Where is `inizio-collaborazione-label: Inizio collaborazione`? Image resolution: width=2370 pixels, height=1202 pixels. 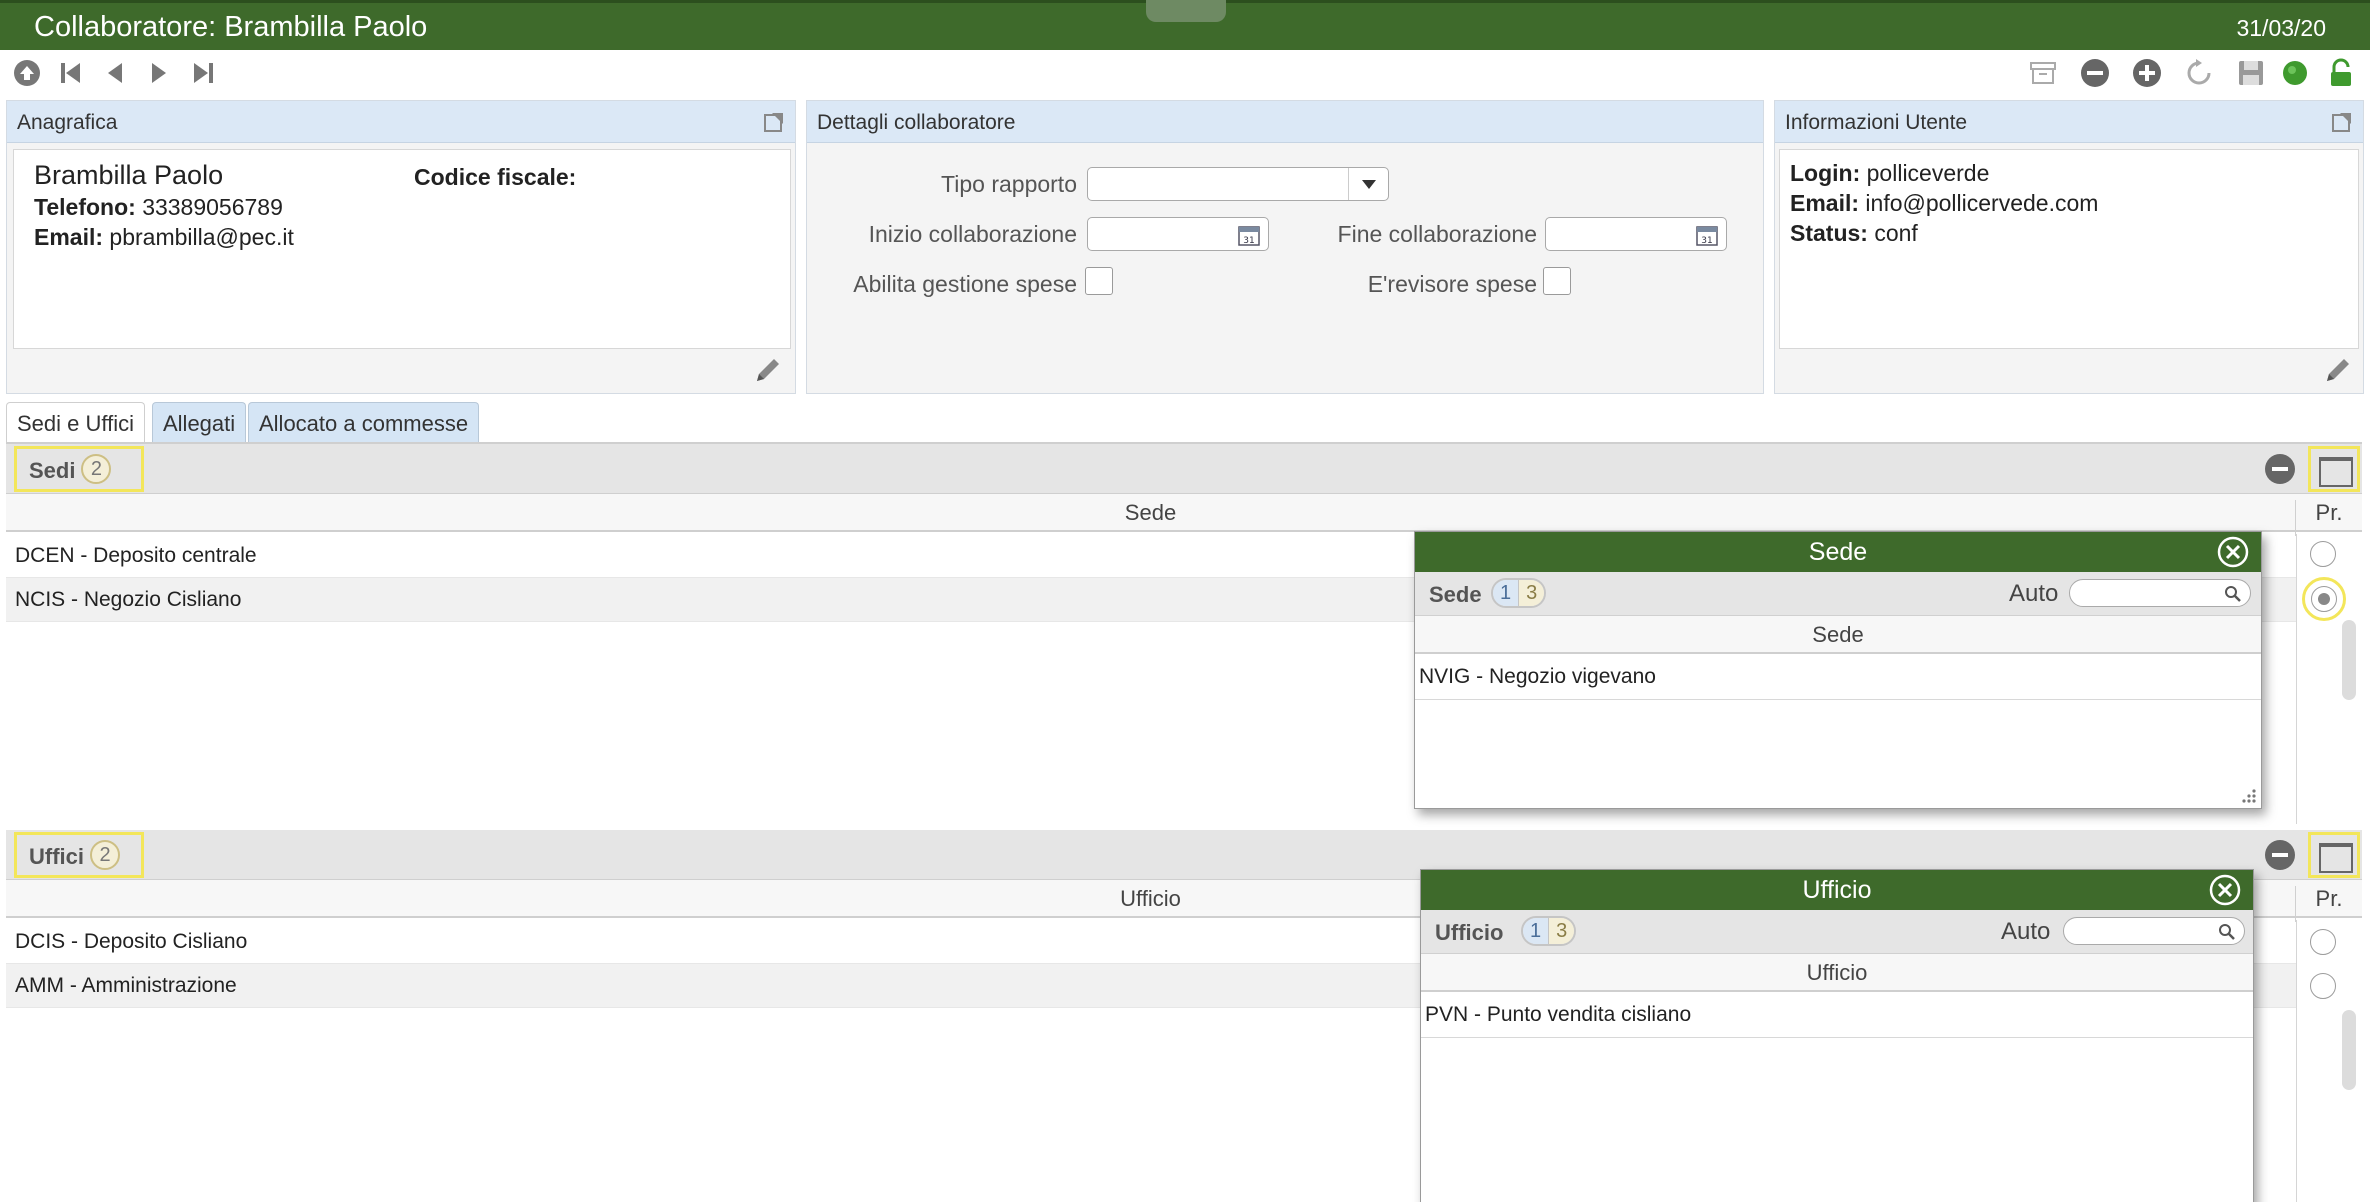 inizio-collaborazione-label: Inizio collaborazione is located at coordinates (972, 234).